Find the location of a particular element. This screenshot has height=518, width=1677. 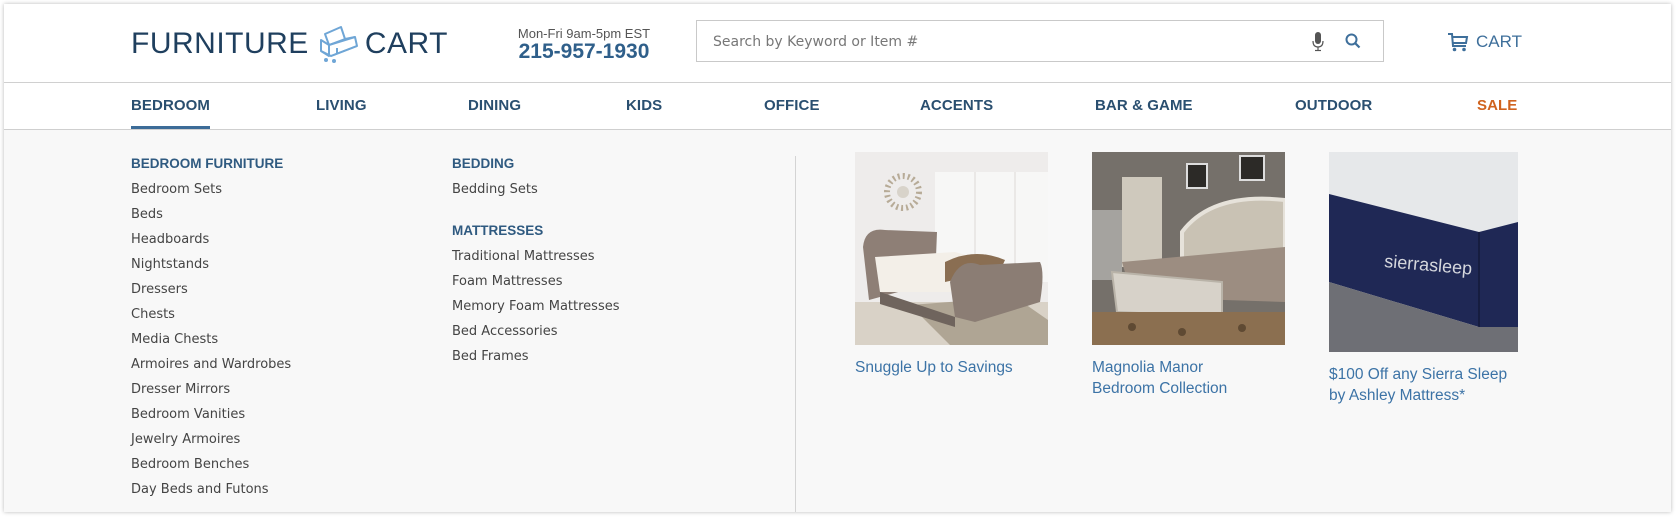

menu-link: Chests is located at coordinates (211, 317).